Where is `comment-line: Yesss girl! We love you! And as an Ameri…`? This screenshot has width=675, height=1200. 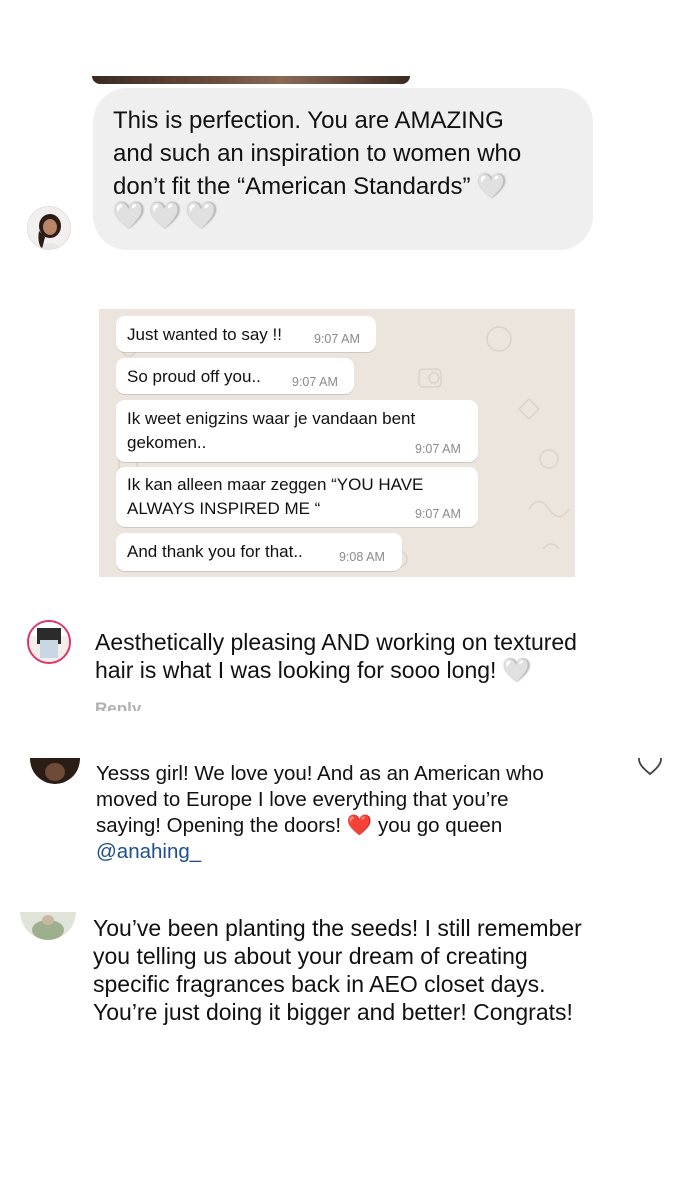 comment-line: Yesss girl! We love you! And as an Ameri… is located at coordinates (320, 773).